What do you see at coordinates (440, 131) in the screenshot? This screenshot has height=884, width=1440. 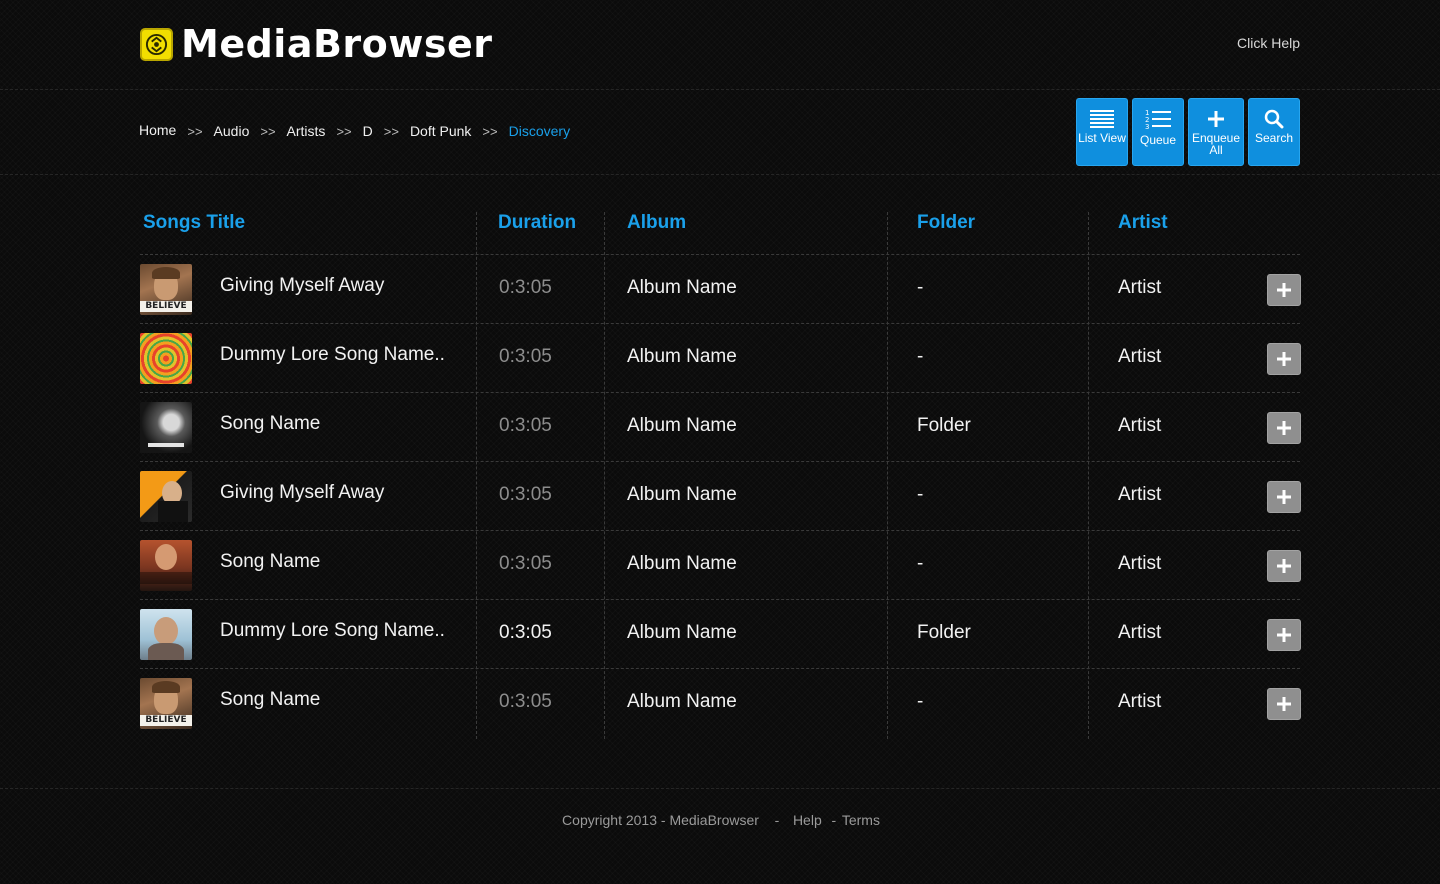 I see `breadcrumb-doft-punk: Doft Punk` at bounding box center [440, 131].